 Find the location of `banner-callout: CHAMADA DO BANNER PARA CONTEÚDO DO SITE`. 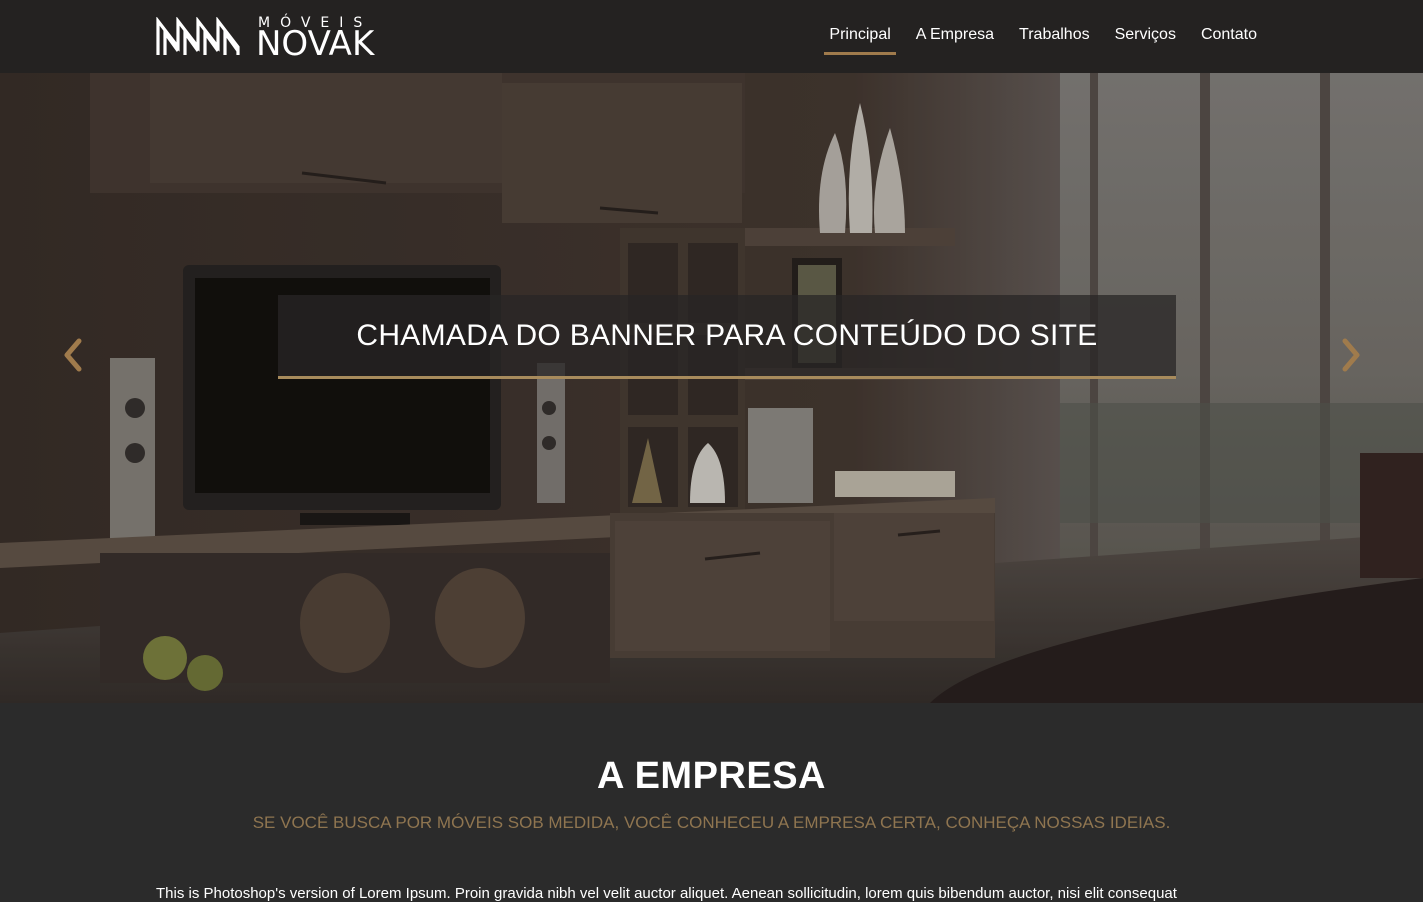

banner-callout: CHAMADA DO BANNER PARA CONTEÚDO DO SITE is located at coordinates (727, 337).